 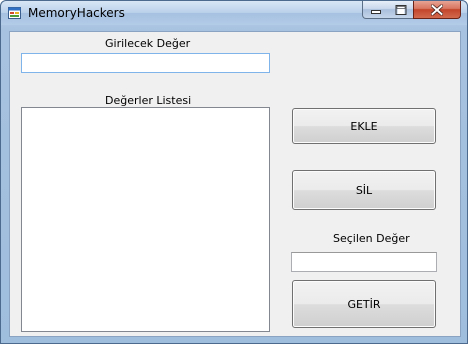 I want to click on maximize-button, so click(x=401, y=10).